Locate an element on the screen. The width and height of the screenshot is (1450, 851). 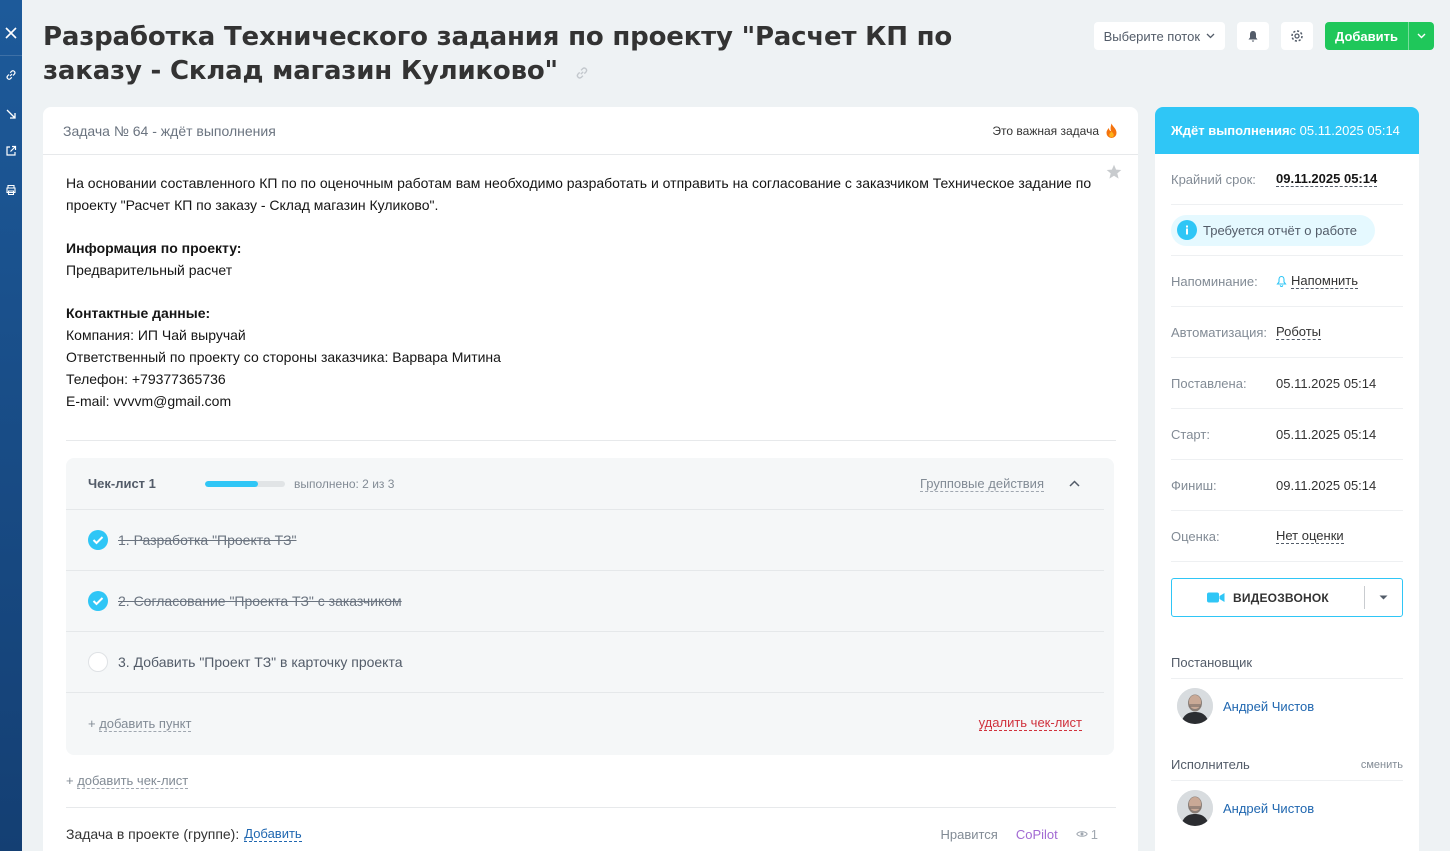
bell-icon is located at coordinates (1253, 36).